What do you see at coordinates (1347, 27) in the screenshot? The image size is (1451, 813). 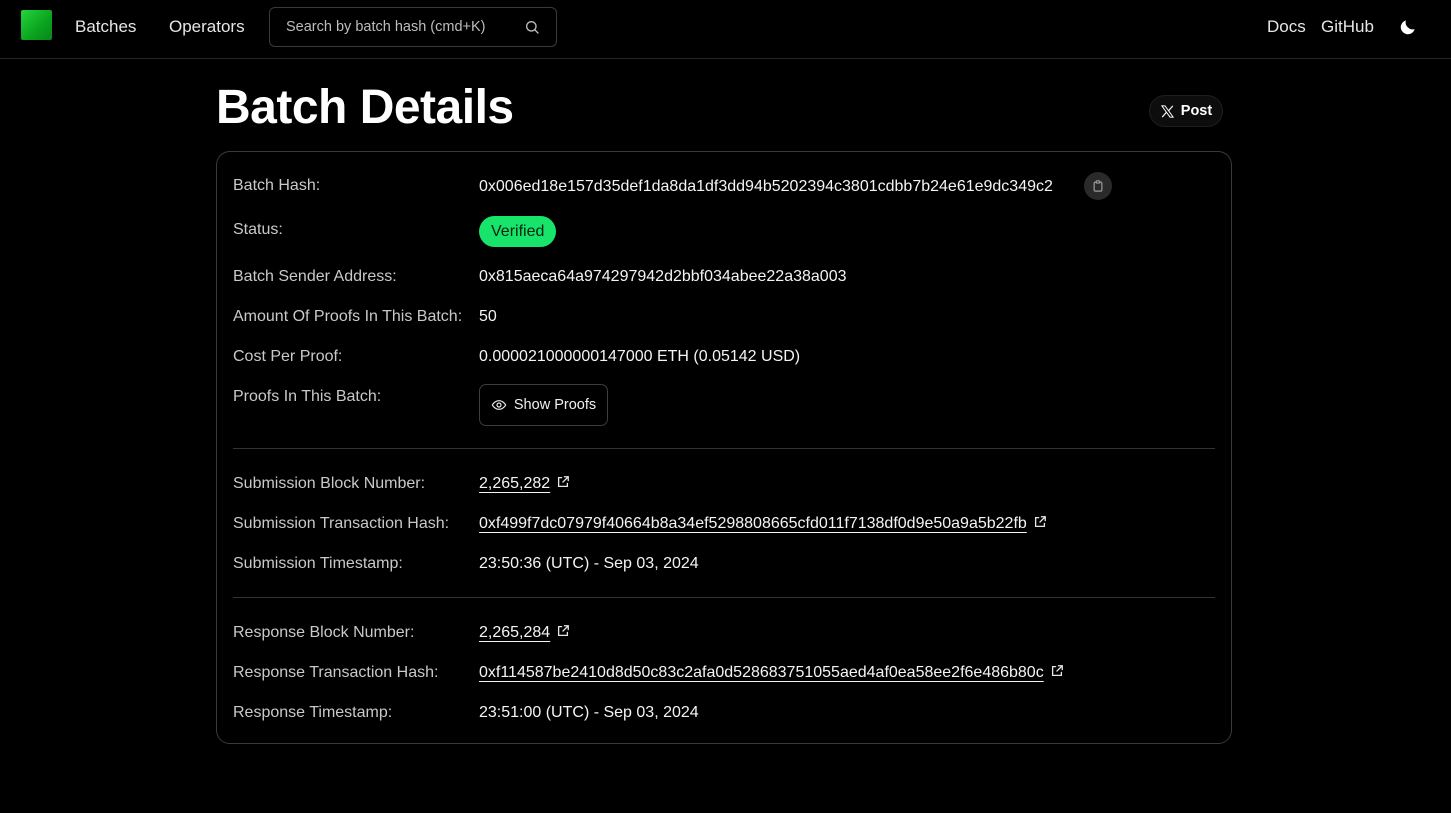 I see `nav-link-github: GitHub` at bounding box center [1347, 27].